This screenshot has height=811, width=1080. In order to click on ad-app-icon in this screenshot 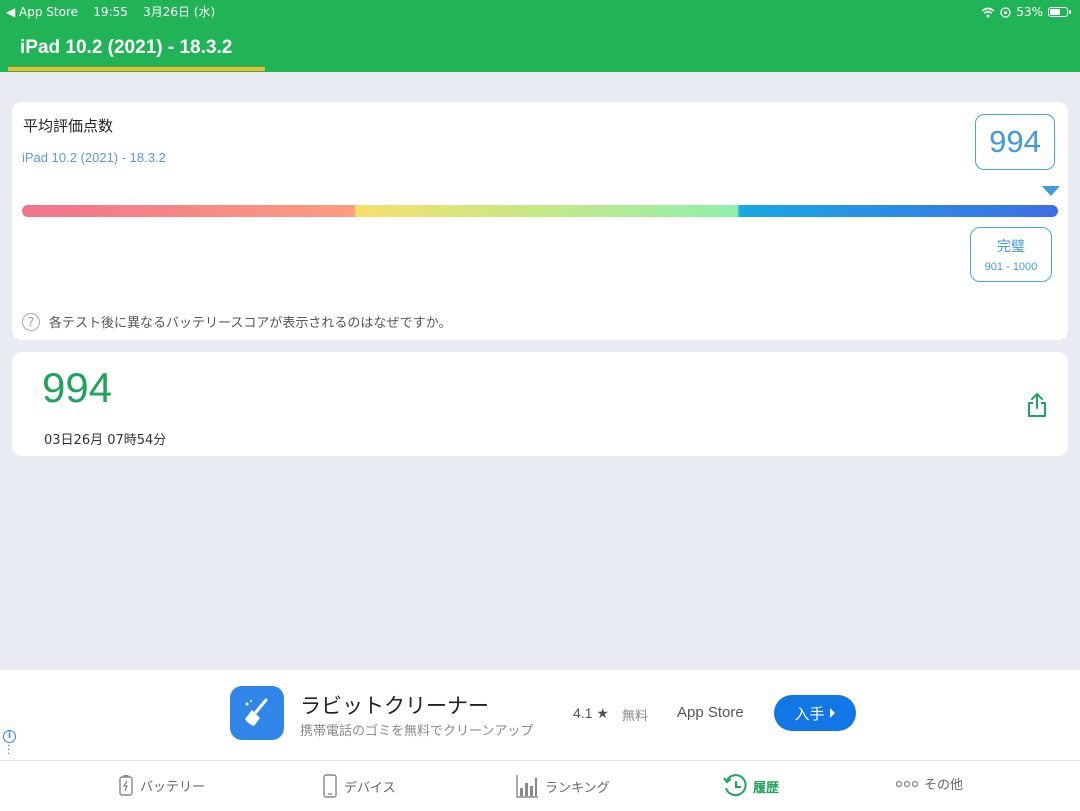, I will do `click(257, 713)`.